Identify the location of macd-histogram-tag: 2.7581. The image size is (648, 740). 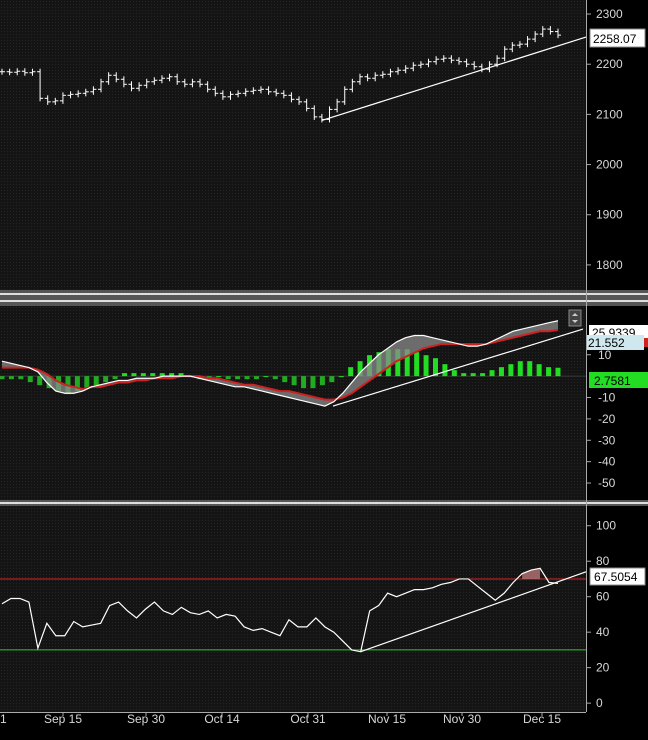
(618, 380).